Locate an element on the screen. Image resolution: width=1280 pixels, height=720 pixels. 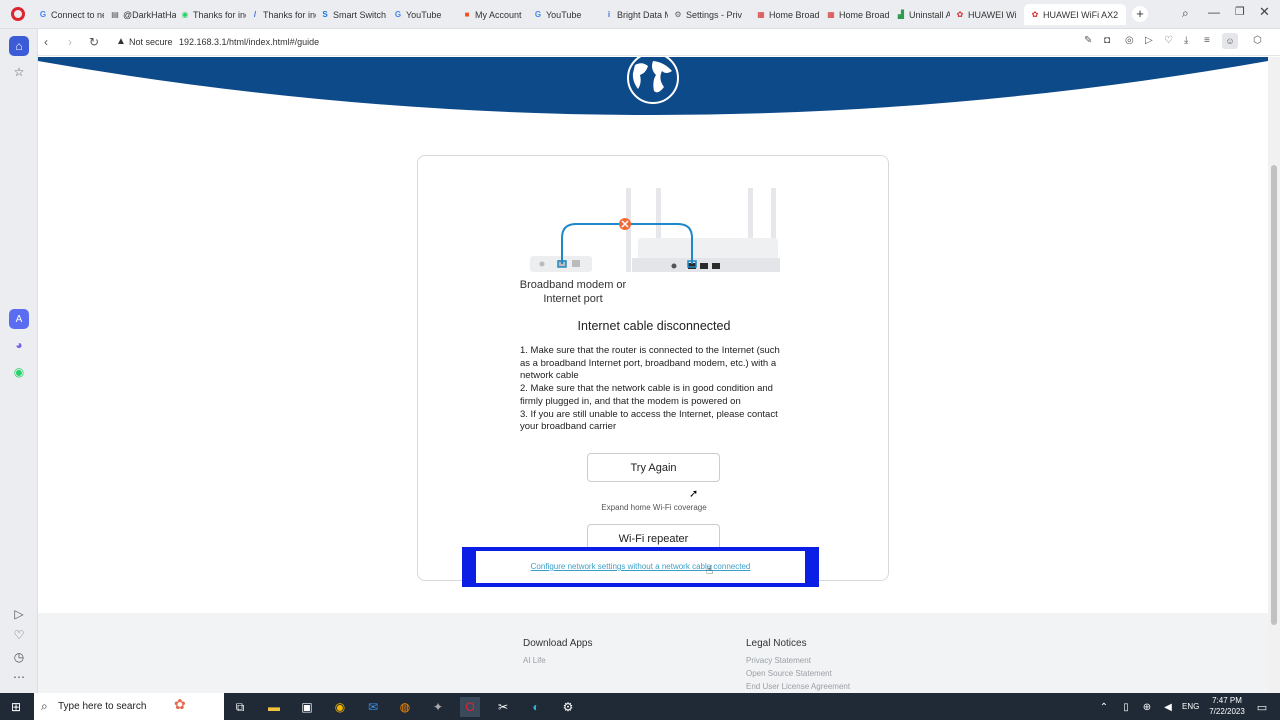
usb-icon: ▯ is located at coordinates (1126, 707).